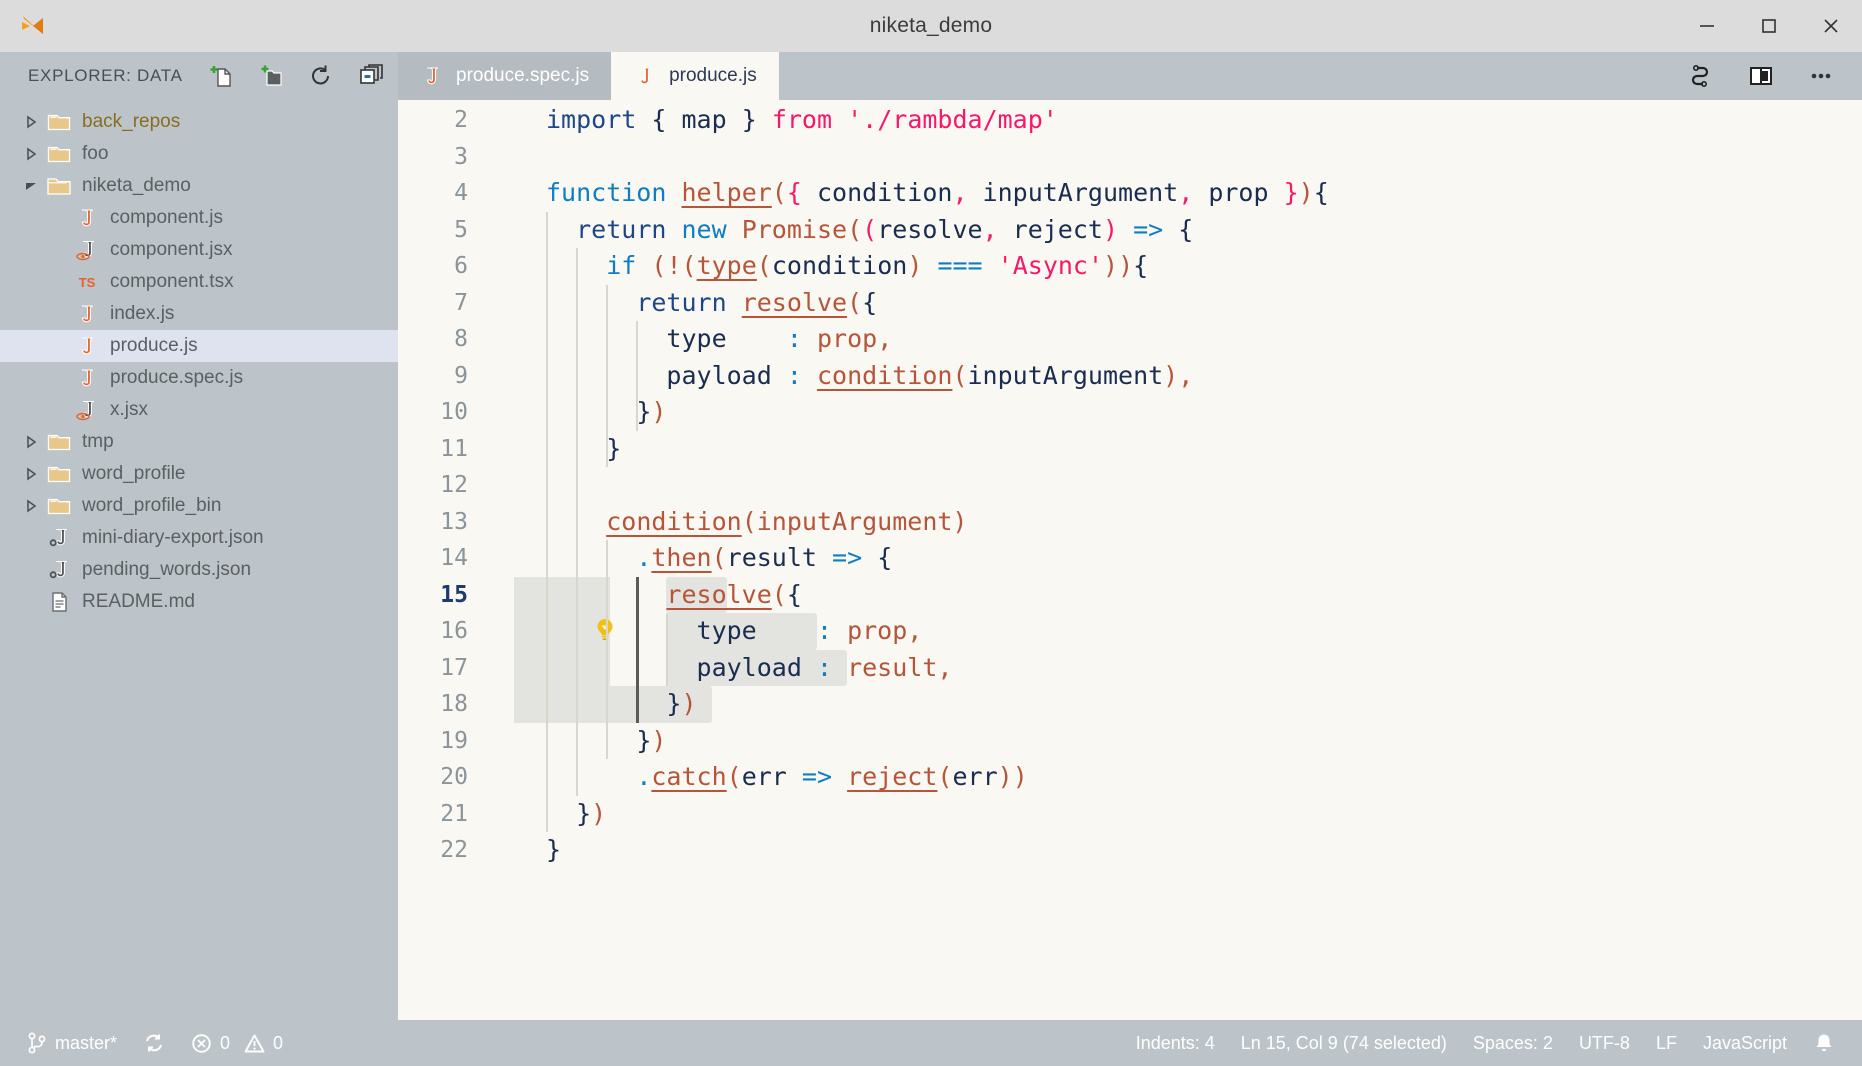  Describe the element at coordinates (1130, 814) in the screenshot. I see `code-line: 21 })` at that location.